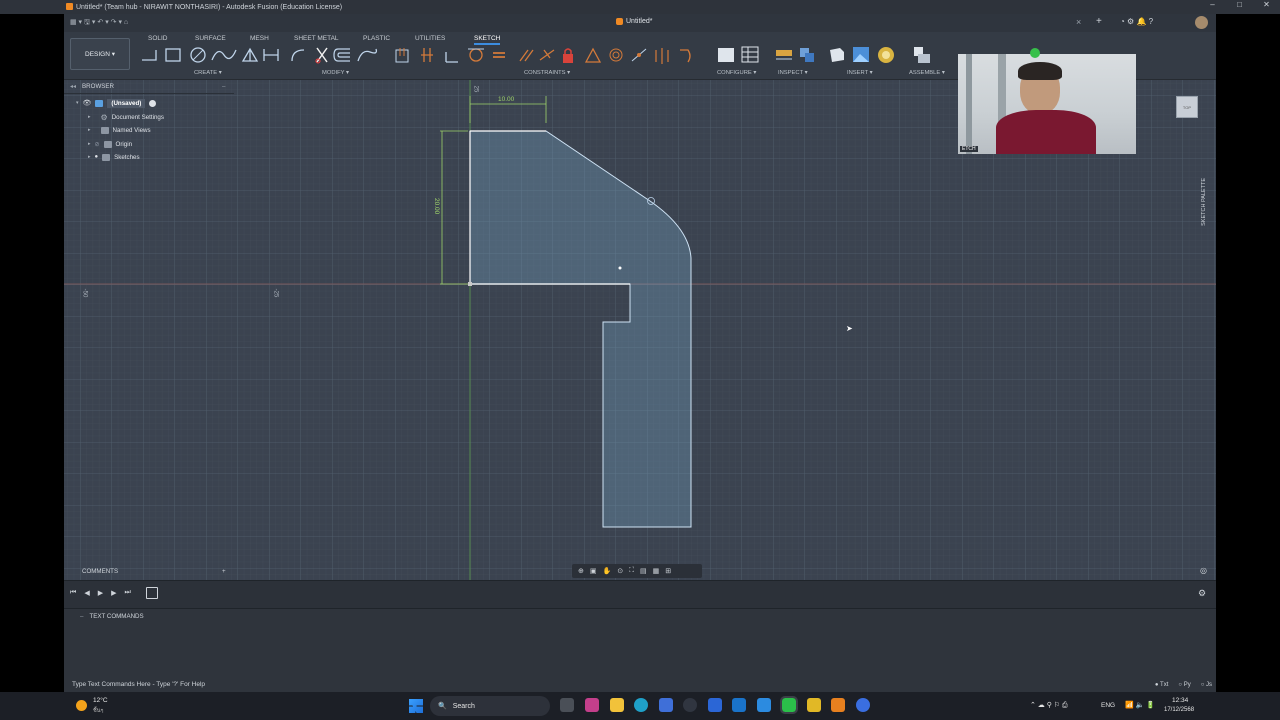  Describe the element at coordinates (1202, 593) in the screenshot. I see `timeline-settings-icon: ⚙` at that location.